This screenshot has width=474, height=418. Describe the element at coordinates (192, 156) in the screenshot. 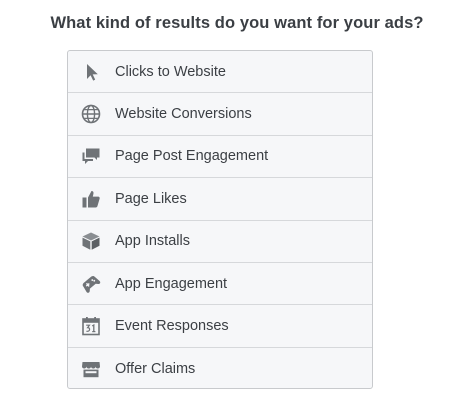

I see `objective-label: Page Post Engagement` at that location.